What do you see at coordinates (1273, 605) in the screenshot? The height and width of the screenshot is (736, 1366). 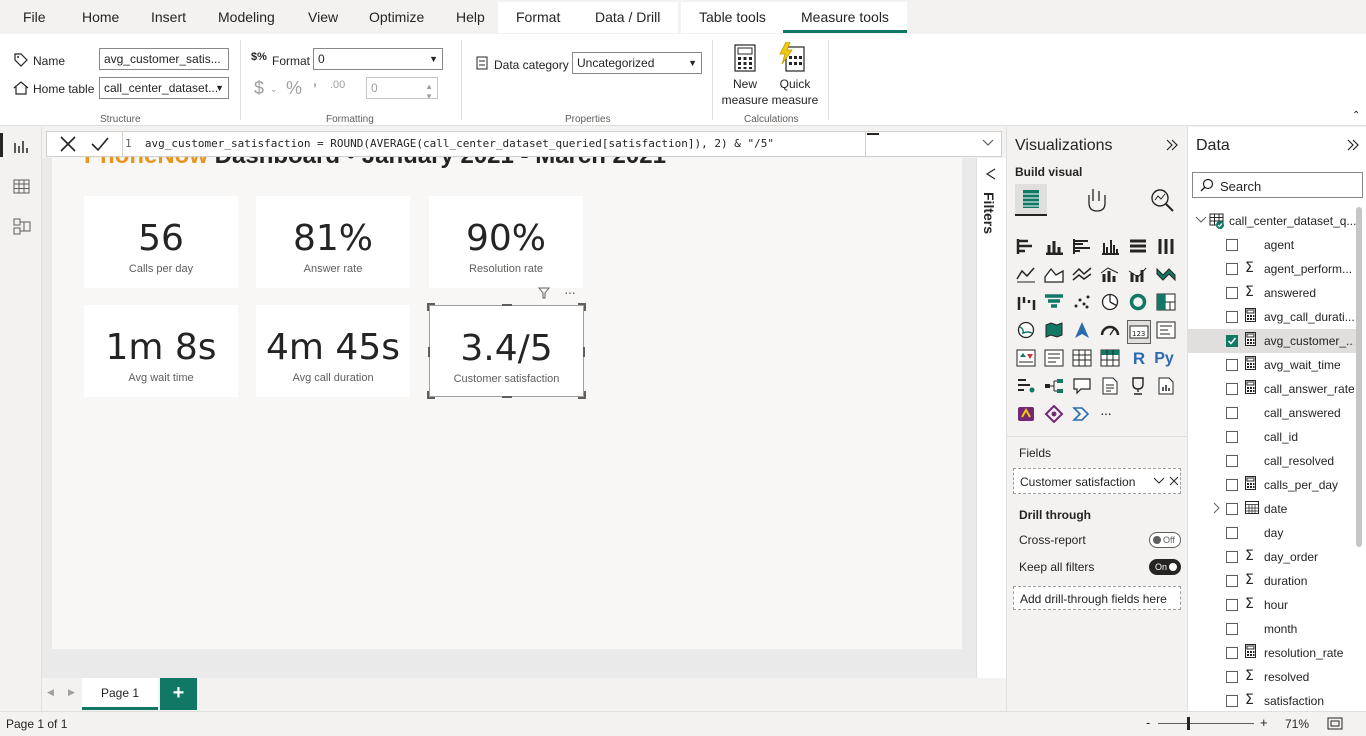 I see `field-row-hour: Σhour` at bounding box center [1273, 605].